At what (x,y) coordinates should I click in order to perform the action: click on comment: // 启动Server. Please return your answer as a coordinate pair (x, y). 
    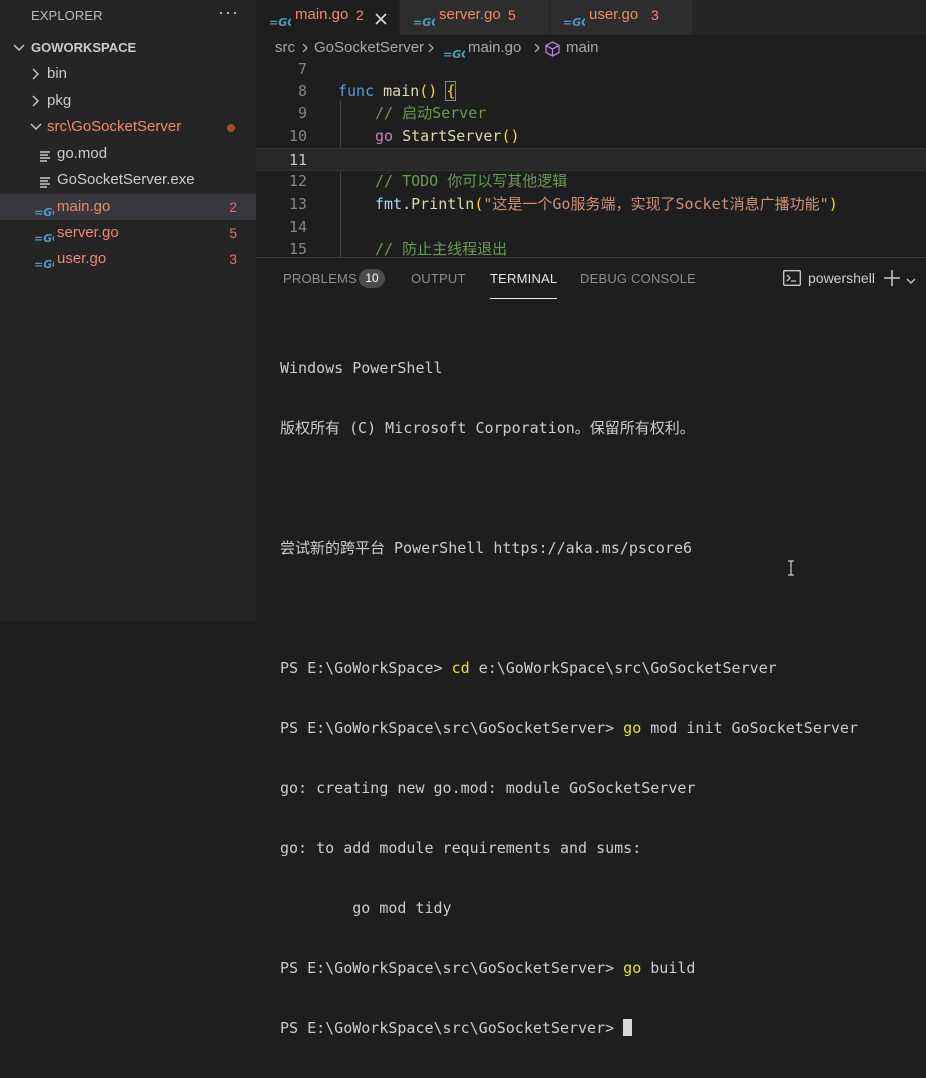
    Looking at the image, I should click on (431, 113).